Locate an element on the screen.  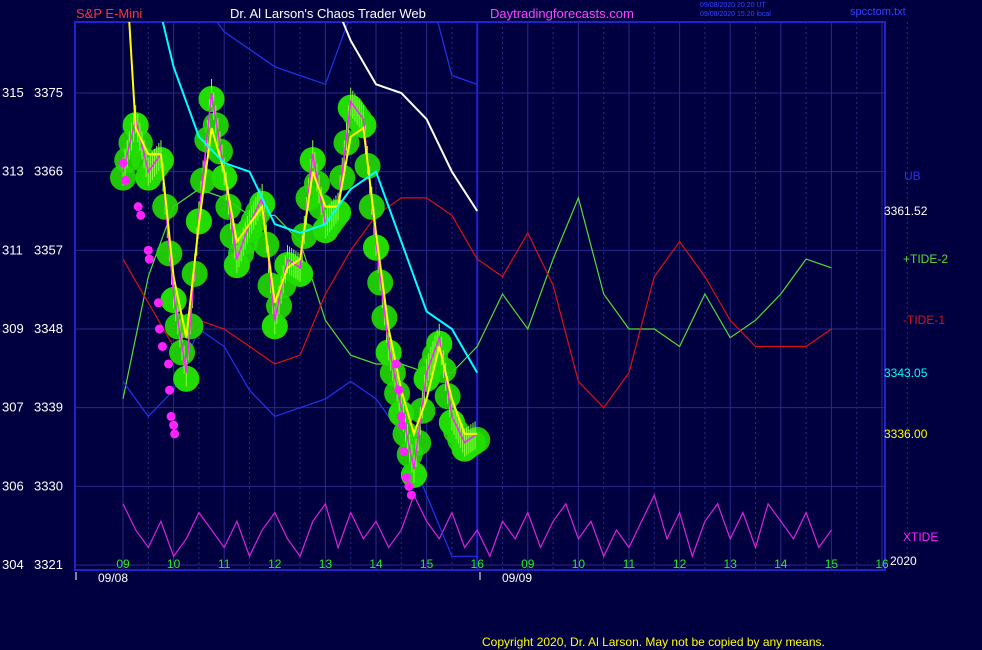
right-label: 3336.00 is located at coordinates (906, 434).